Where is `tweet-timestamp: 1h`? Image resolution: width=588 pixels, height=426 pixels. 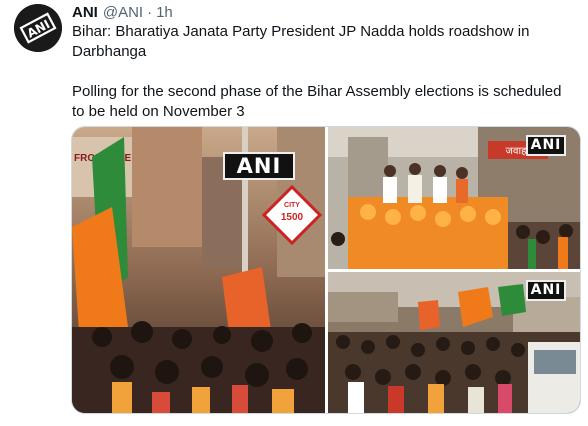 tweet-timestamp: 1h is located at coordinates (164, 12).